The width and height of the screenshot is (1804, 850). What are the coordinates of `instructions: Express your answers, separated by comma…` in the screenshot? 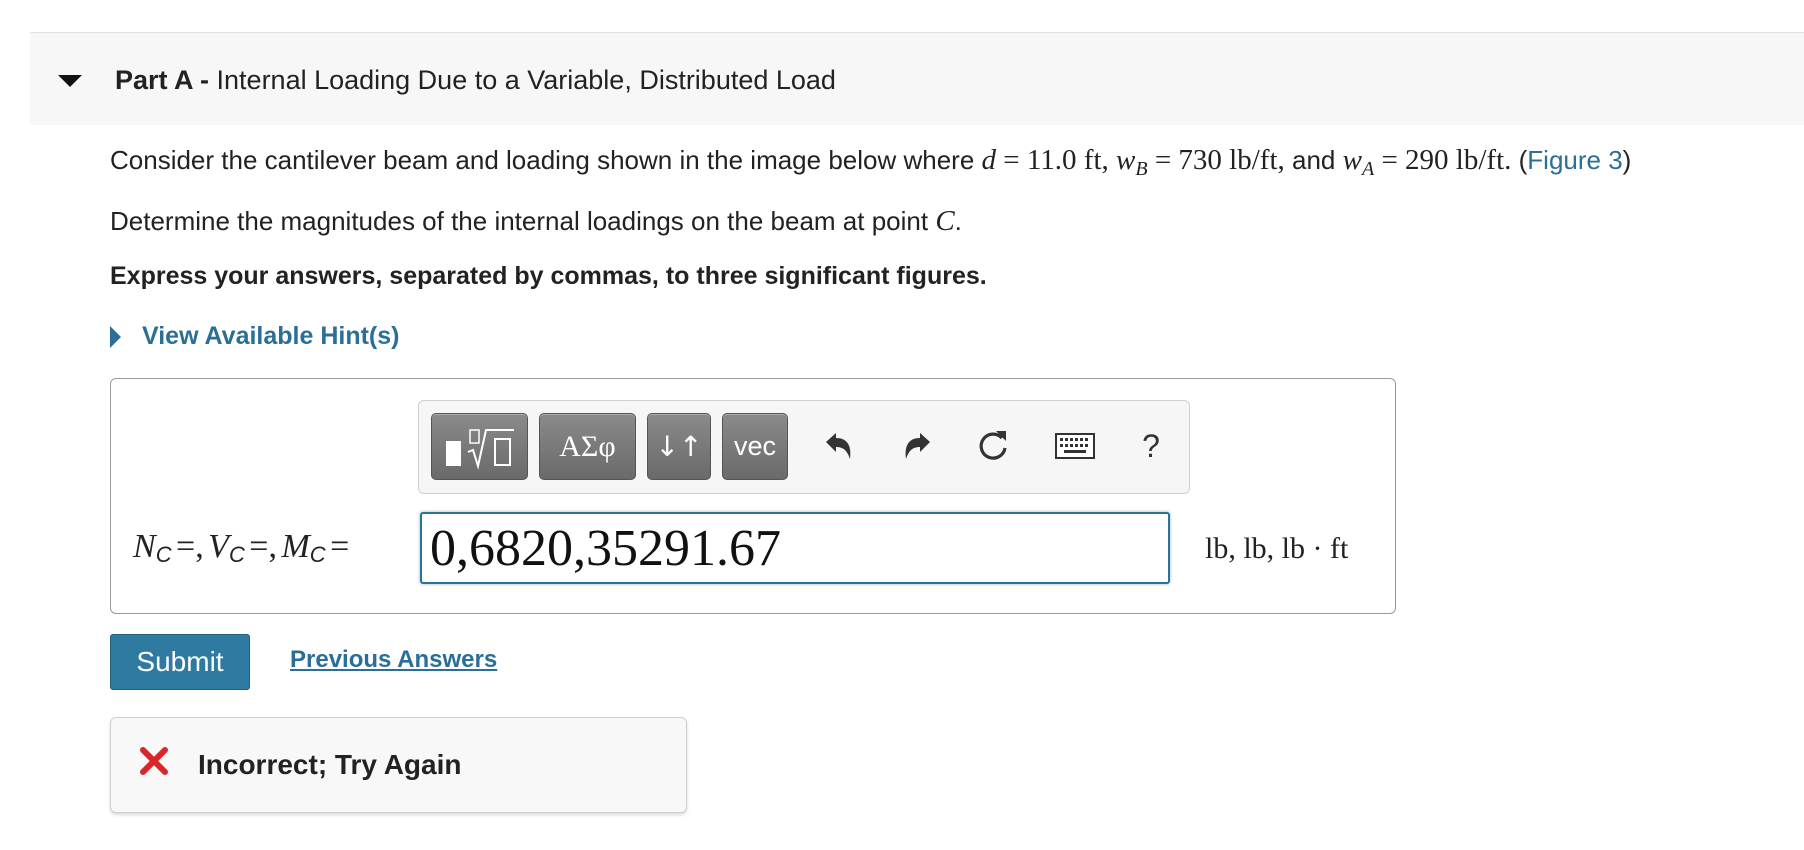 It's located at (548, 276).